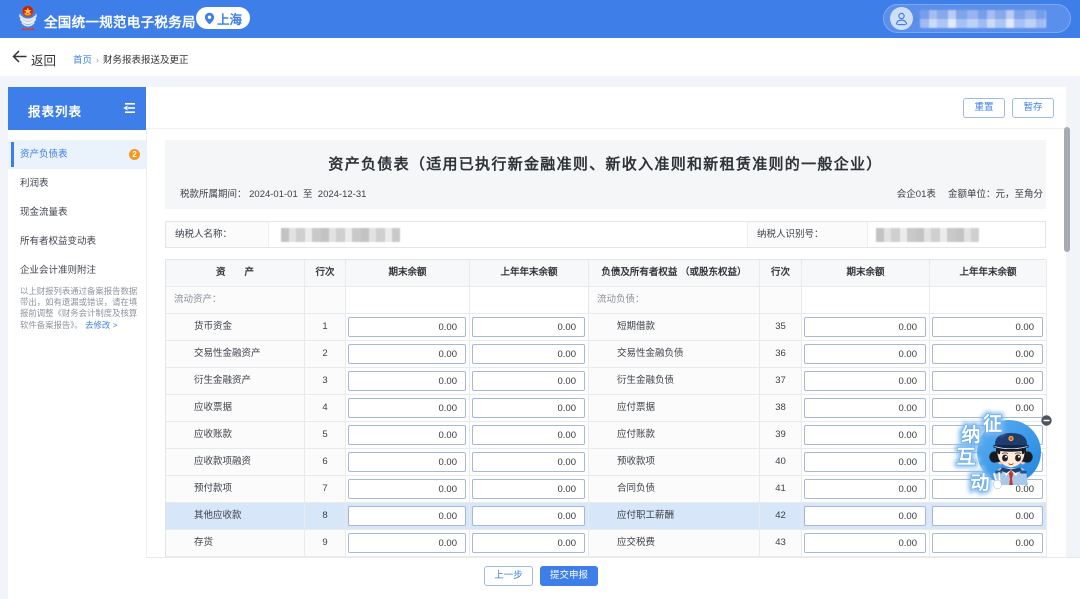  Describe the element at coordinates (970, 434) in the screenshot. I see `svg-text: 纳` at that location.